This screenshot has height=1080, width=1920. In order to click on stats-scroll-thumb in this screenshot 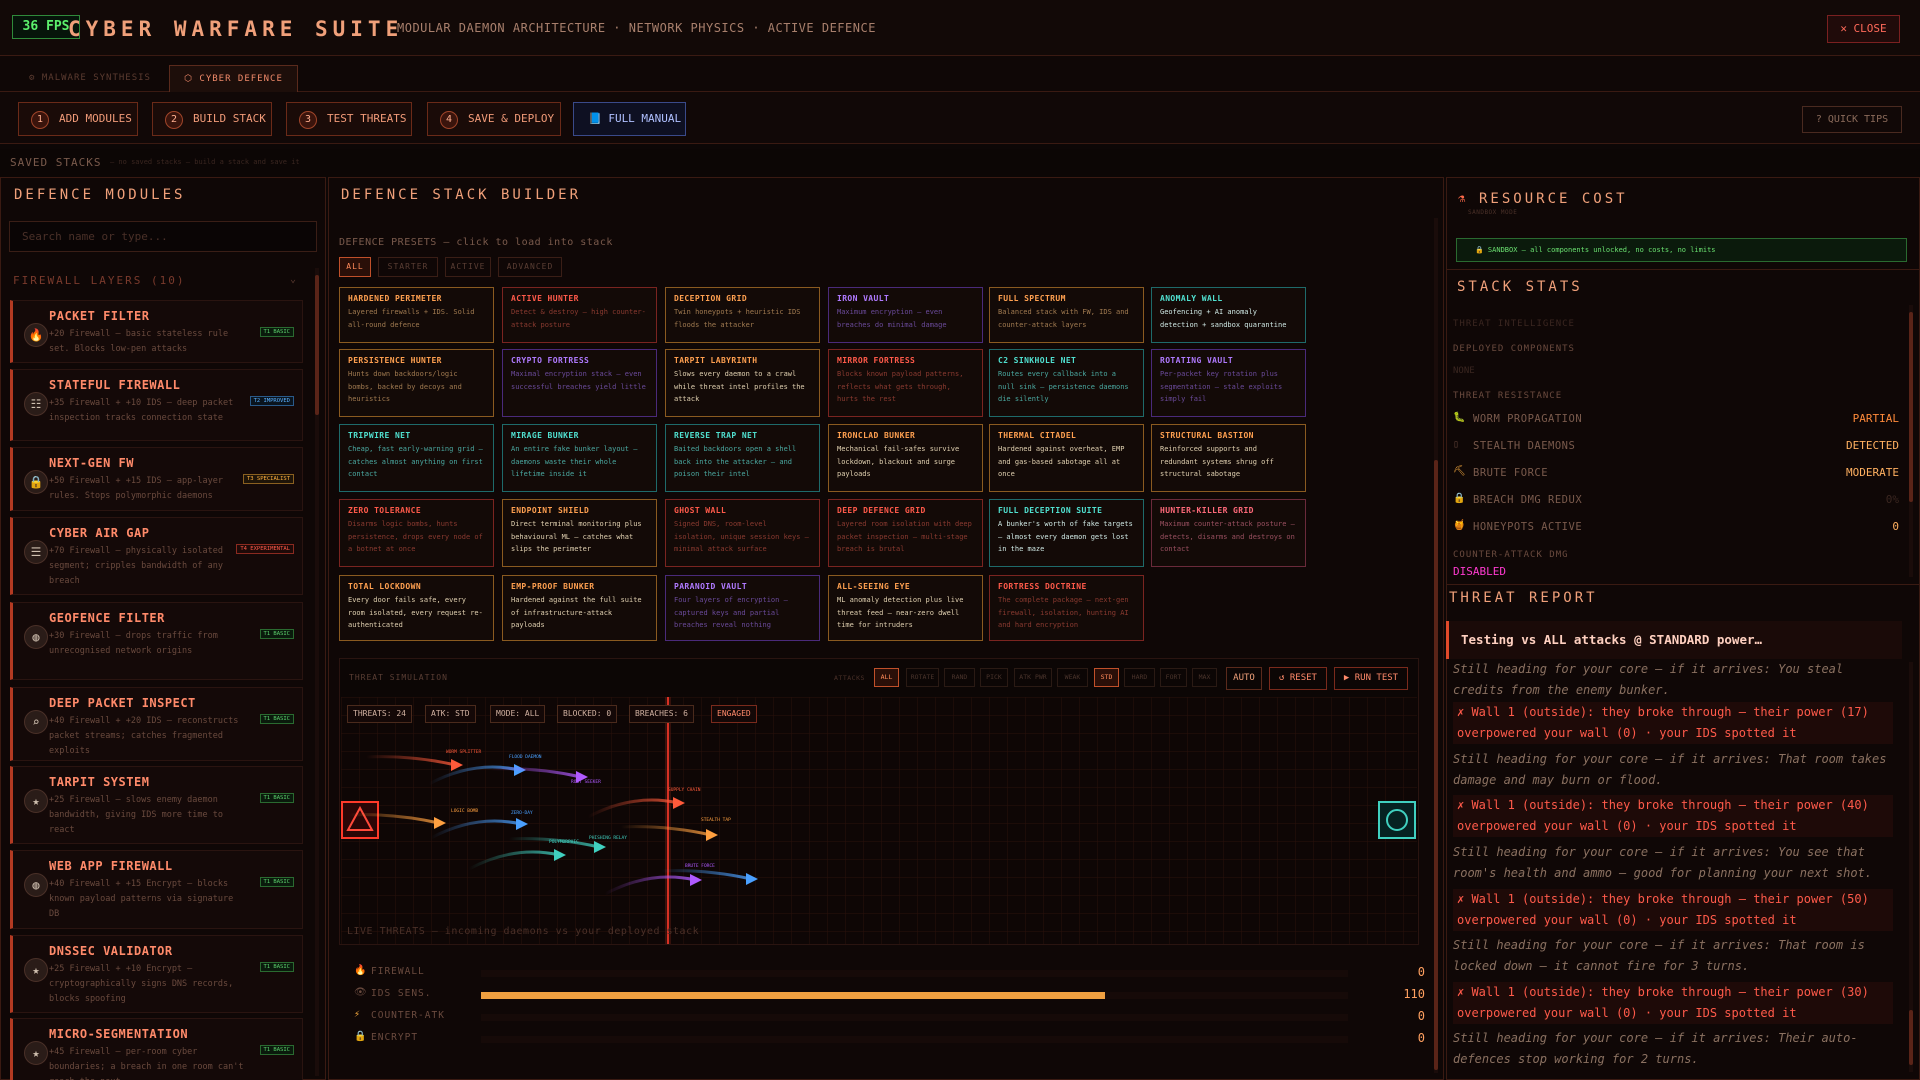, I will do `click(1911, 407)`.